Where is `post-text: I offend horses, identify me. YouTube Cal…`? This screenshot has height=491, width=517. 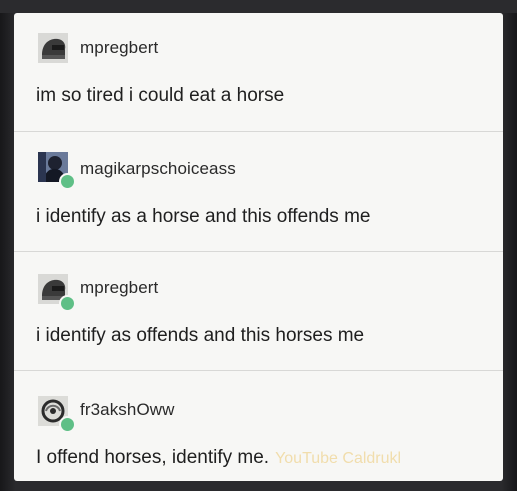 post-text: I offend horses, identify me. YouTube Cal… is located at coordinates (218, 458).